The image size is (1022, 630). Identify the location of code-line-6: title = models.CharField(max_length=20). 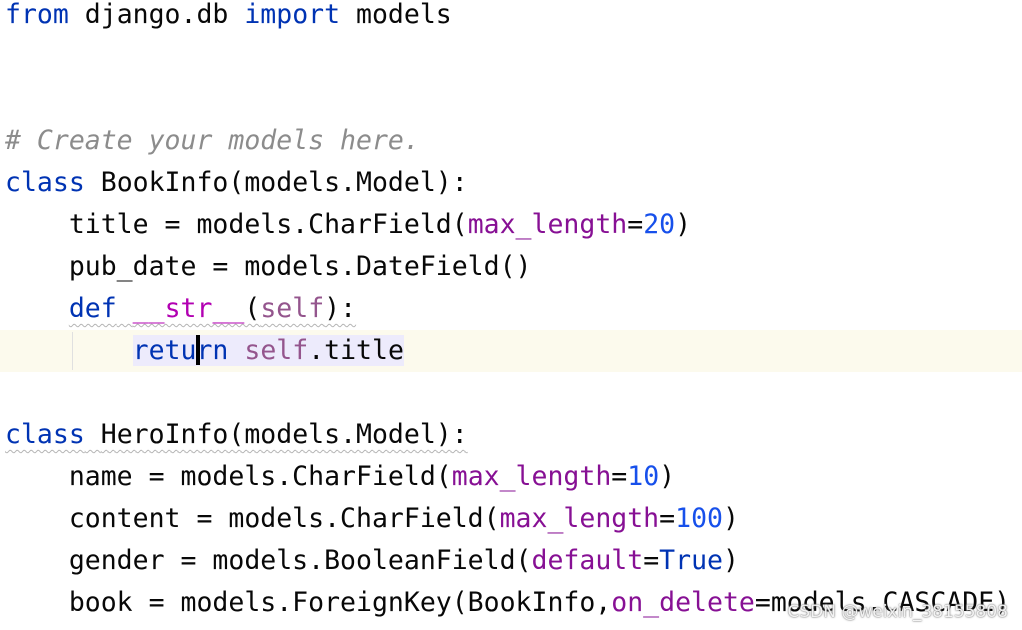
(348, 225).